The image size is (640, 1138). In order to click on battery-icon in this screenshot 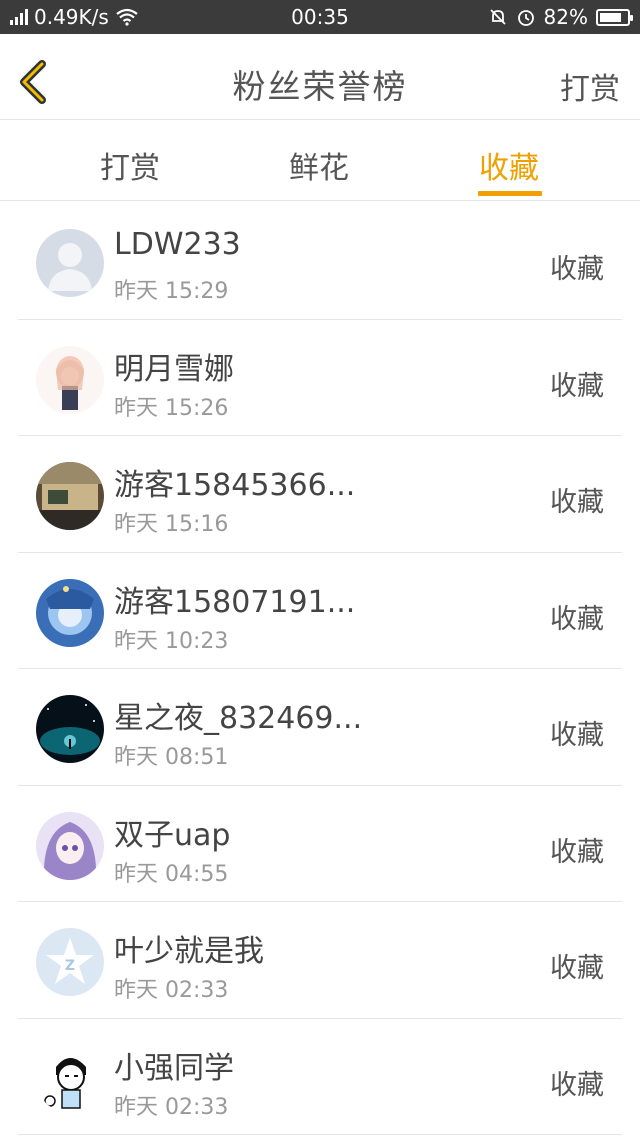, I will do `click(614, 17)`.